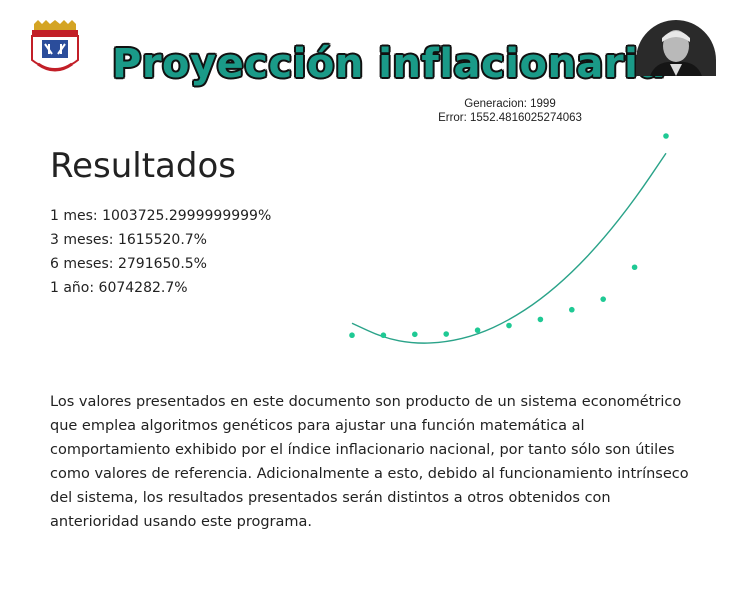 Image resolution: width=746 pixels, height=596 pixels. Describe the element at coordinates (510, 118) in the screenshot. I see `error-label: Error: 1552.4816025274063` at that location.